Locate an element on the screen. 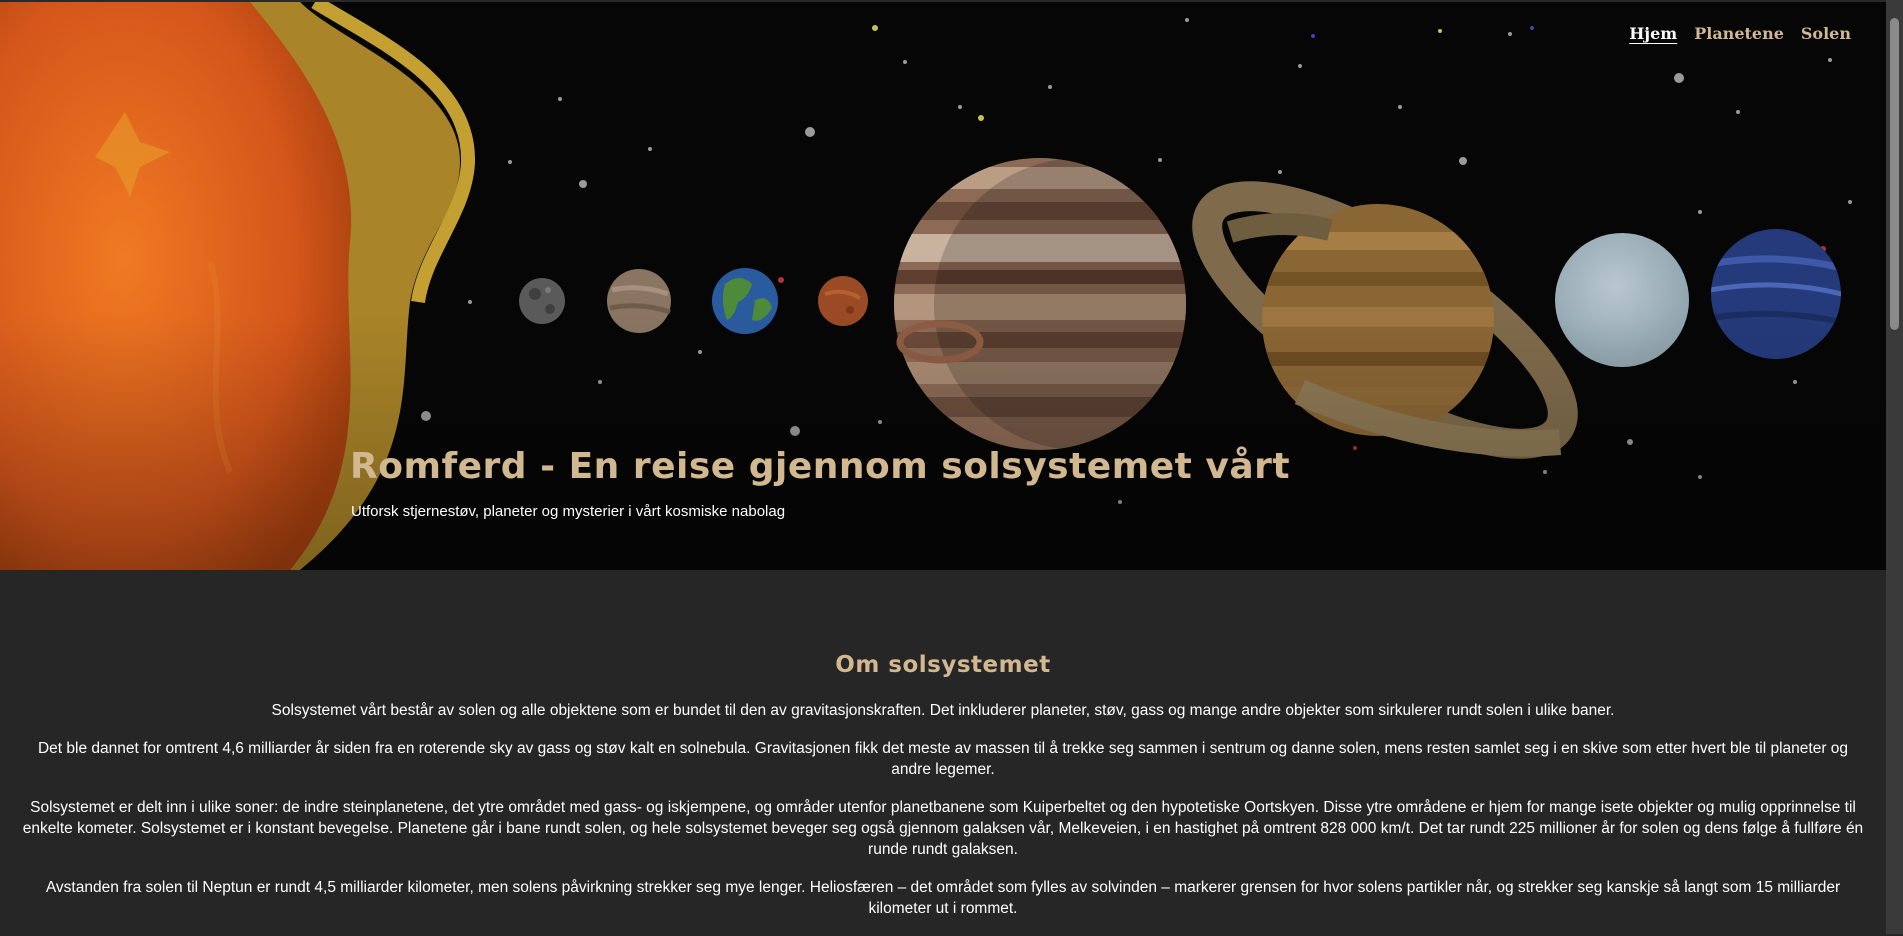  about-heading: Om solsystemet is located at coordinates (943, 665).